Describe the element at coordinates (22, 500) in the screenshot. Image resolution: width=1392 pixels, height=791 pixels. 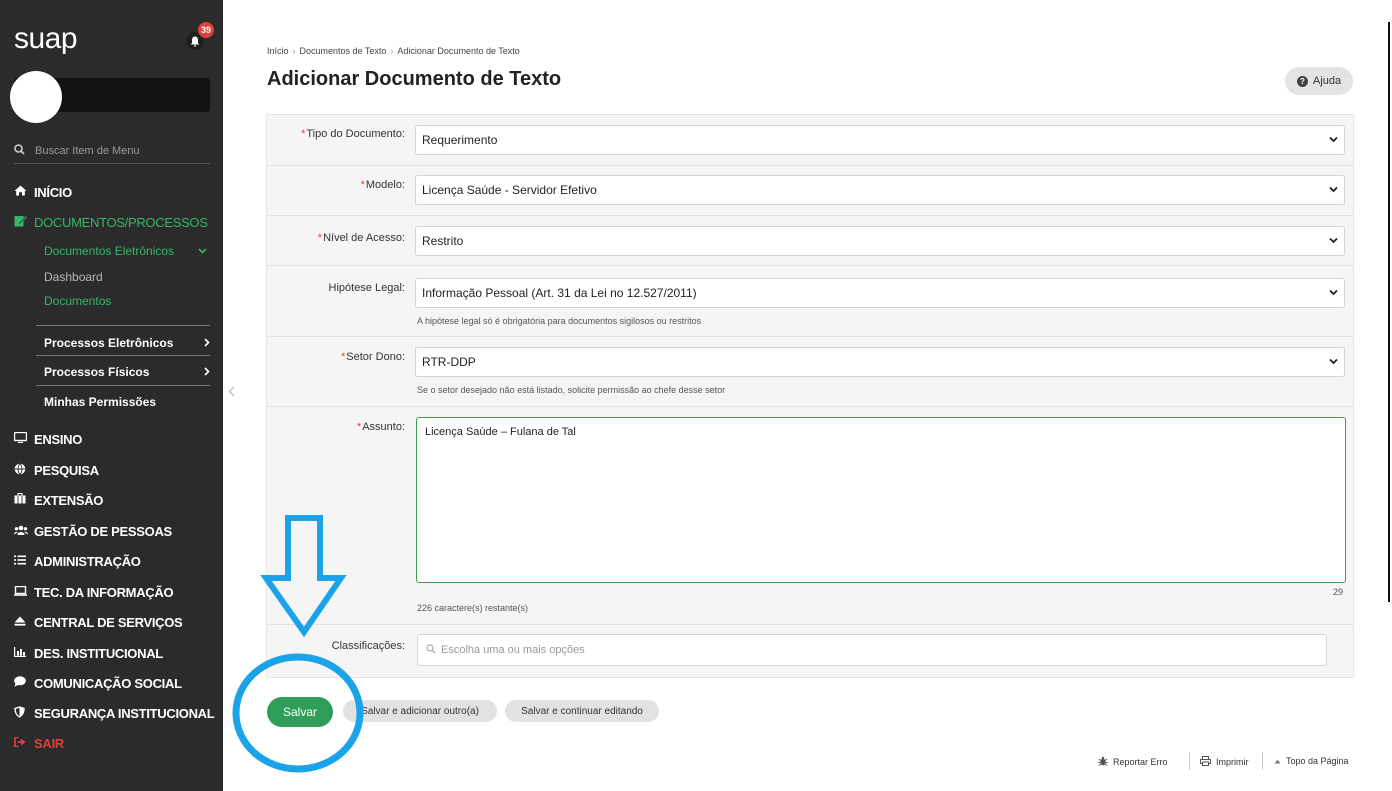
I see `briefcase-icon` at that location.